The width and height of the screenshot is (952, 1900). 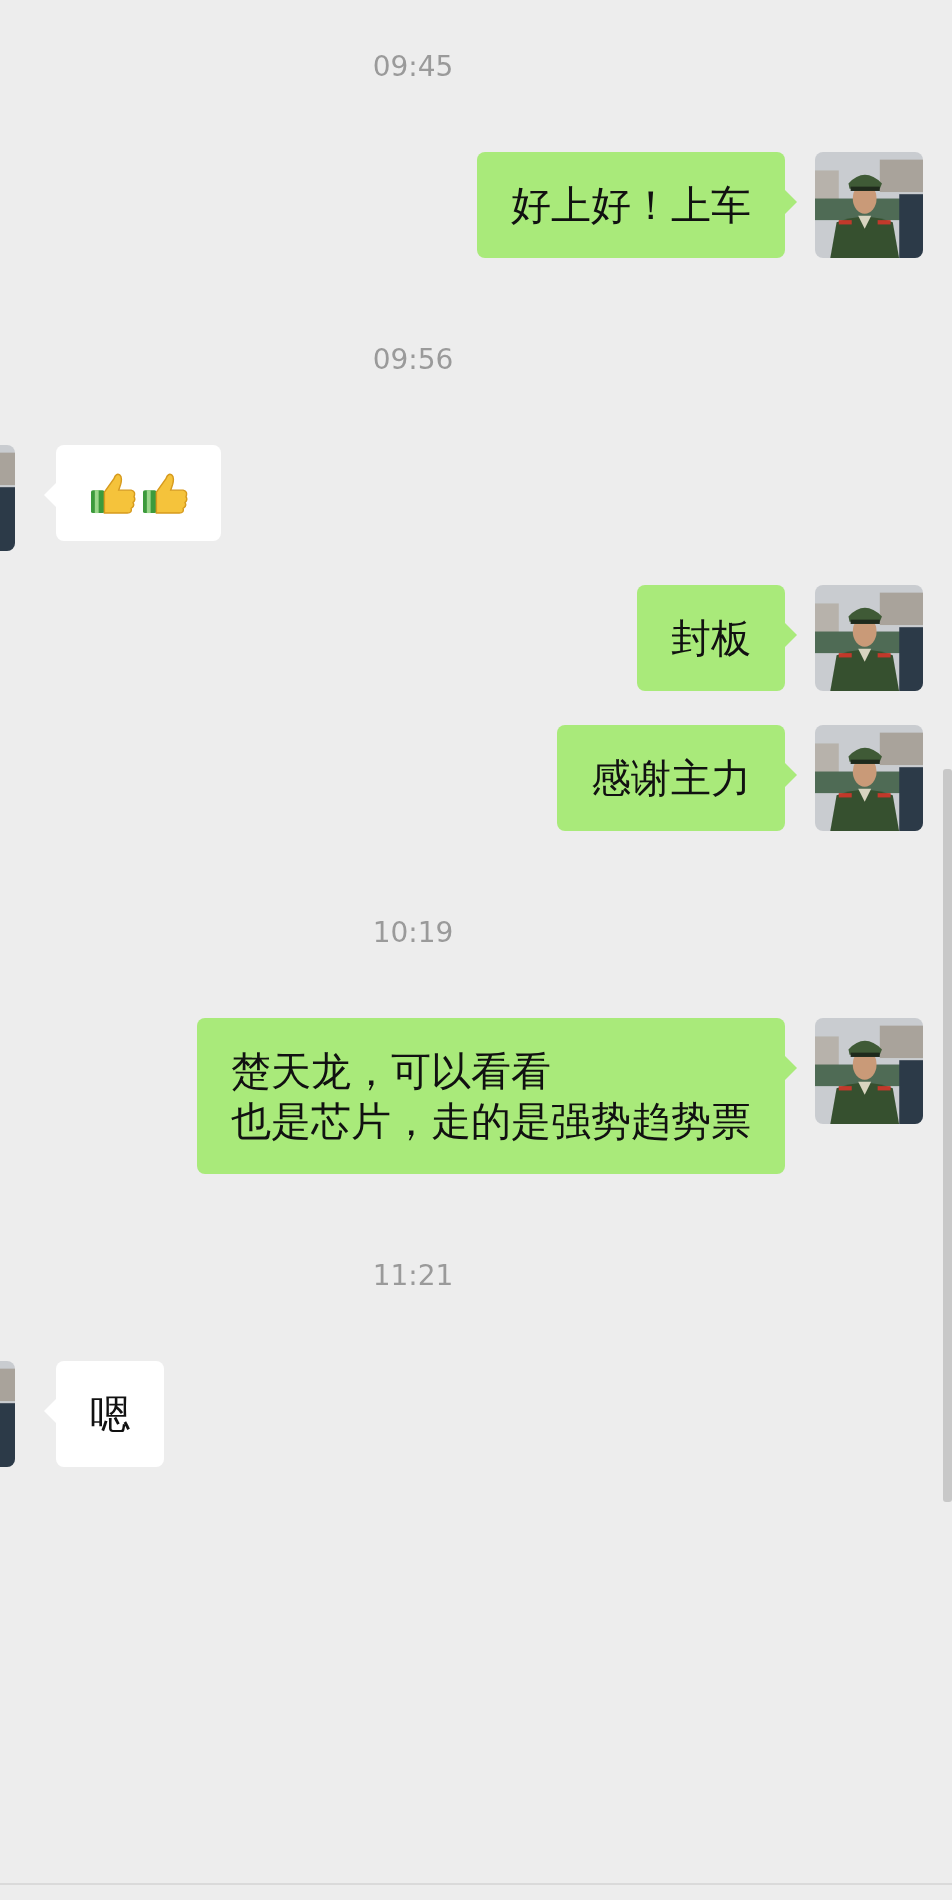 What do you see at coordinates (413, 1276) in the screenshot?
I see `timestamp: 11:21` at bounding box center [413, 1276].